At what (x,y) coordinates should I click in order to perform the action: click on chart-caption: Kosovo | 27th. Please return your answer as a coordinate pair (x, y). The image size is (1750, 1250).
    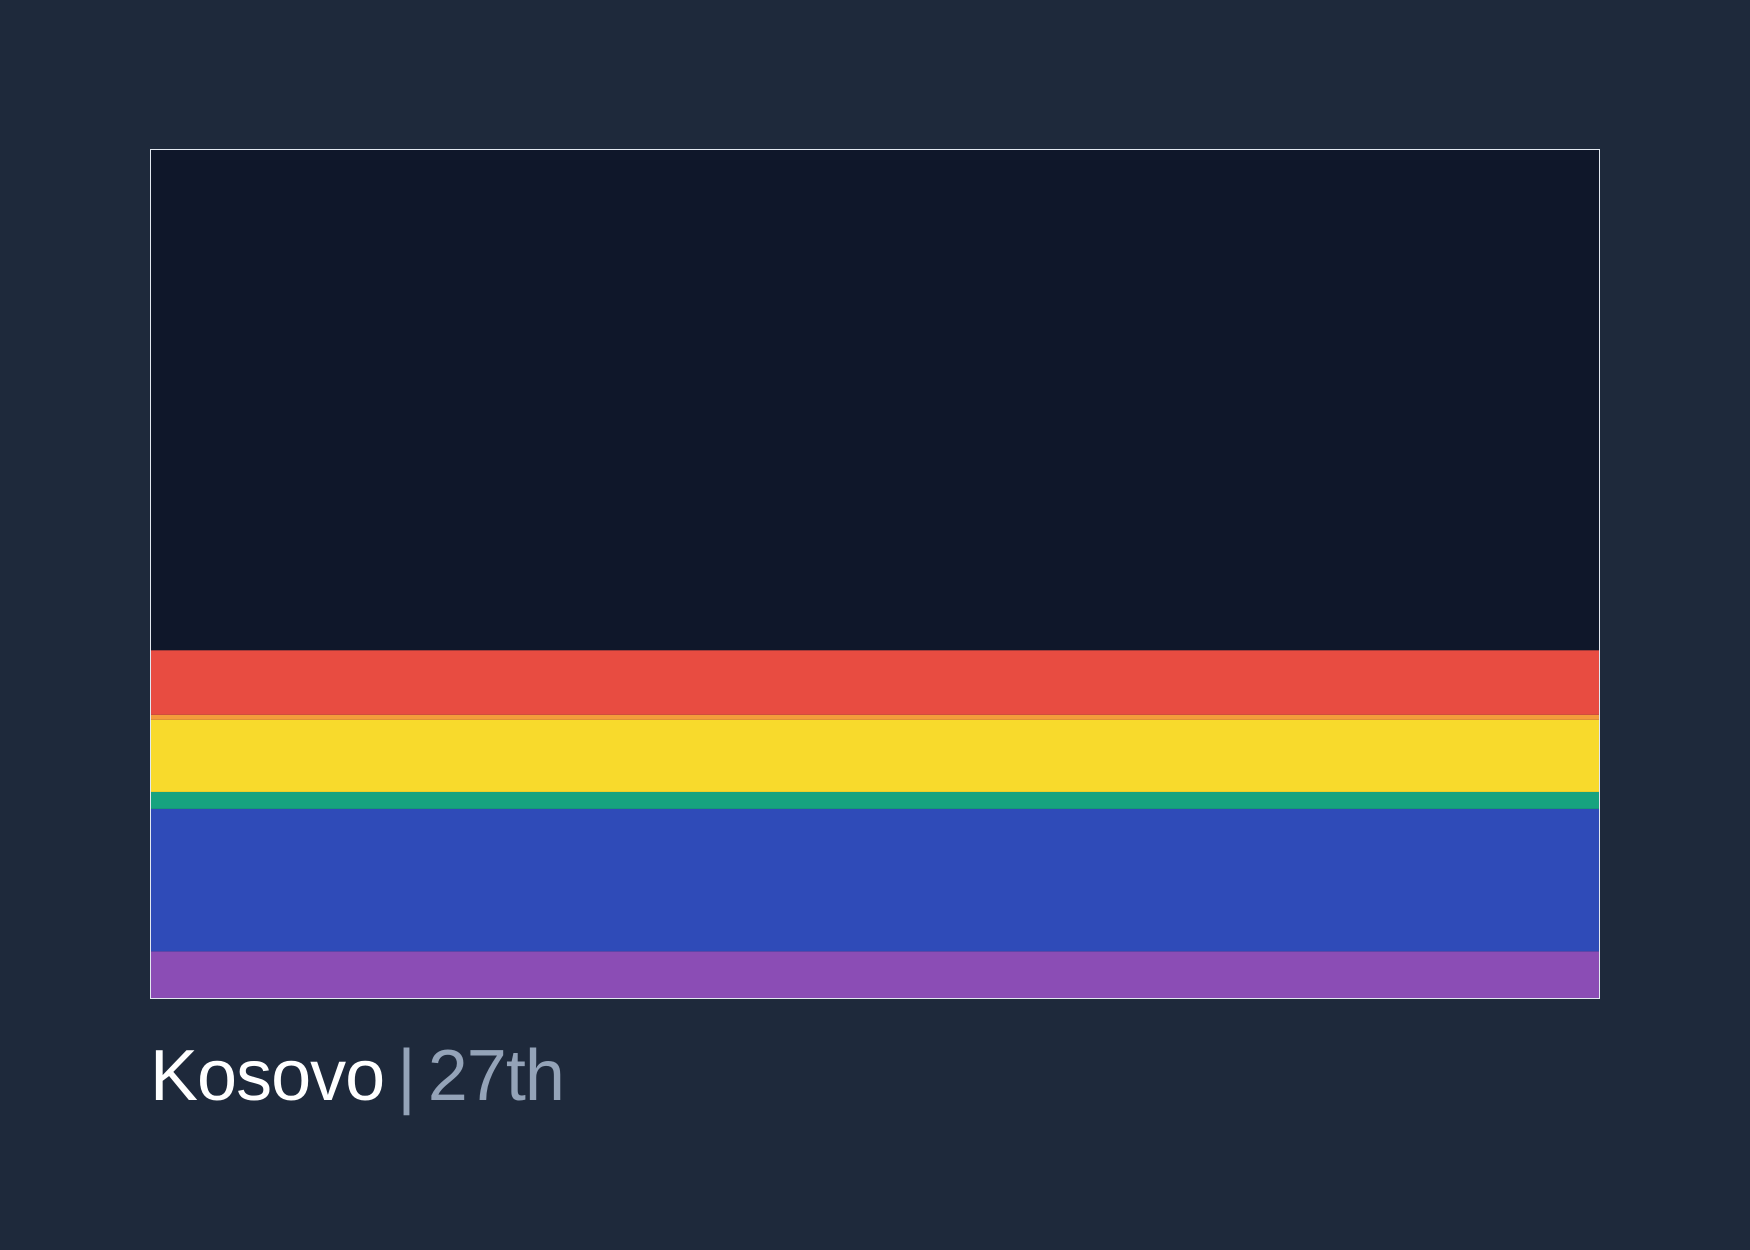
    Looking at the image, I should click on (357, 1076).